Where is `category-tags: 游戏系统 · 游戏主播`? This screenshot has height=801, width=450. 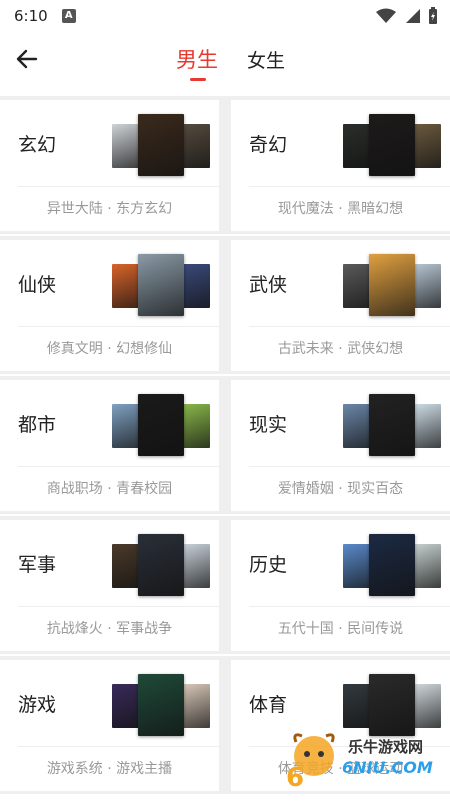
category-tags: 游戏系统 · 游戏主播 is located at coordinates (109, 769).